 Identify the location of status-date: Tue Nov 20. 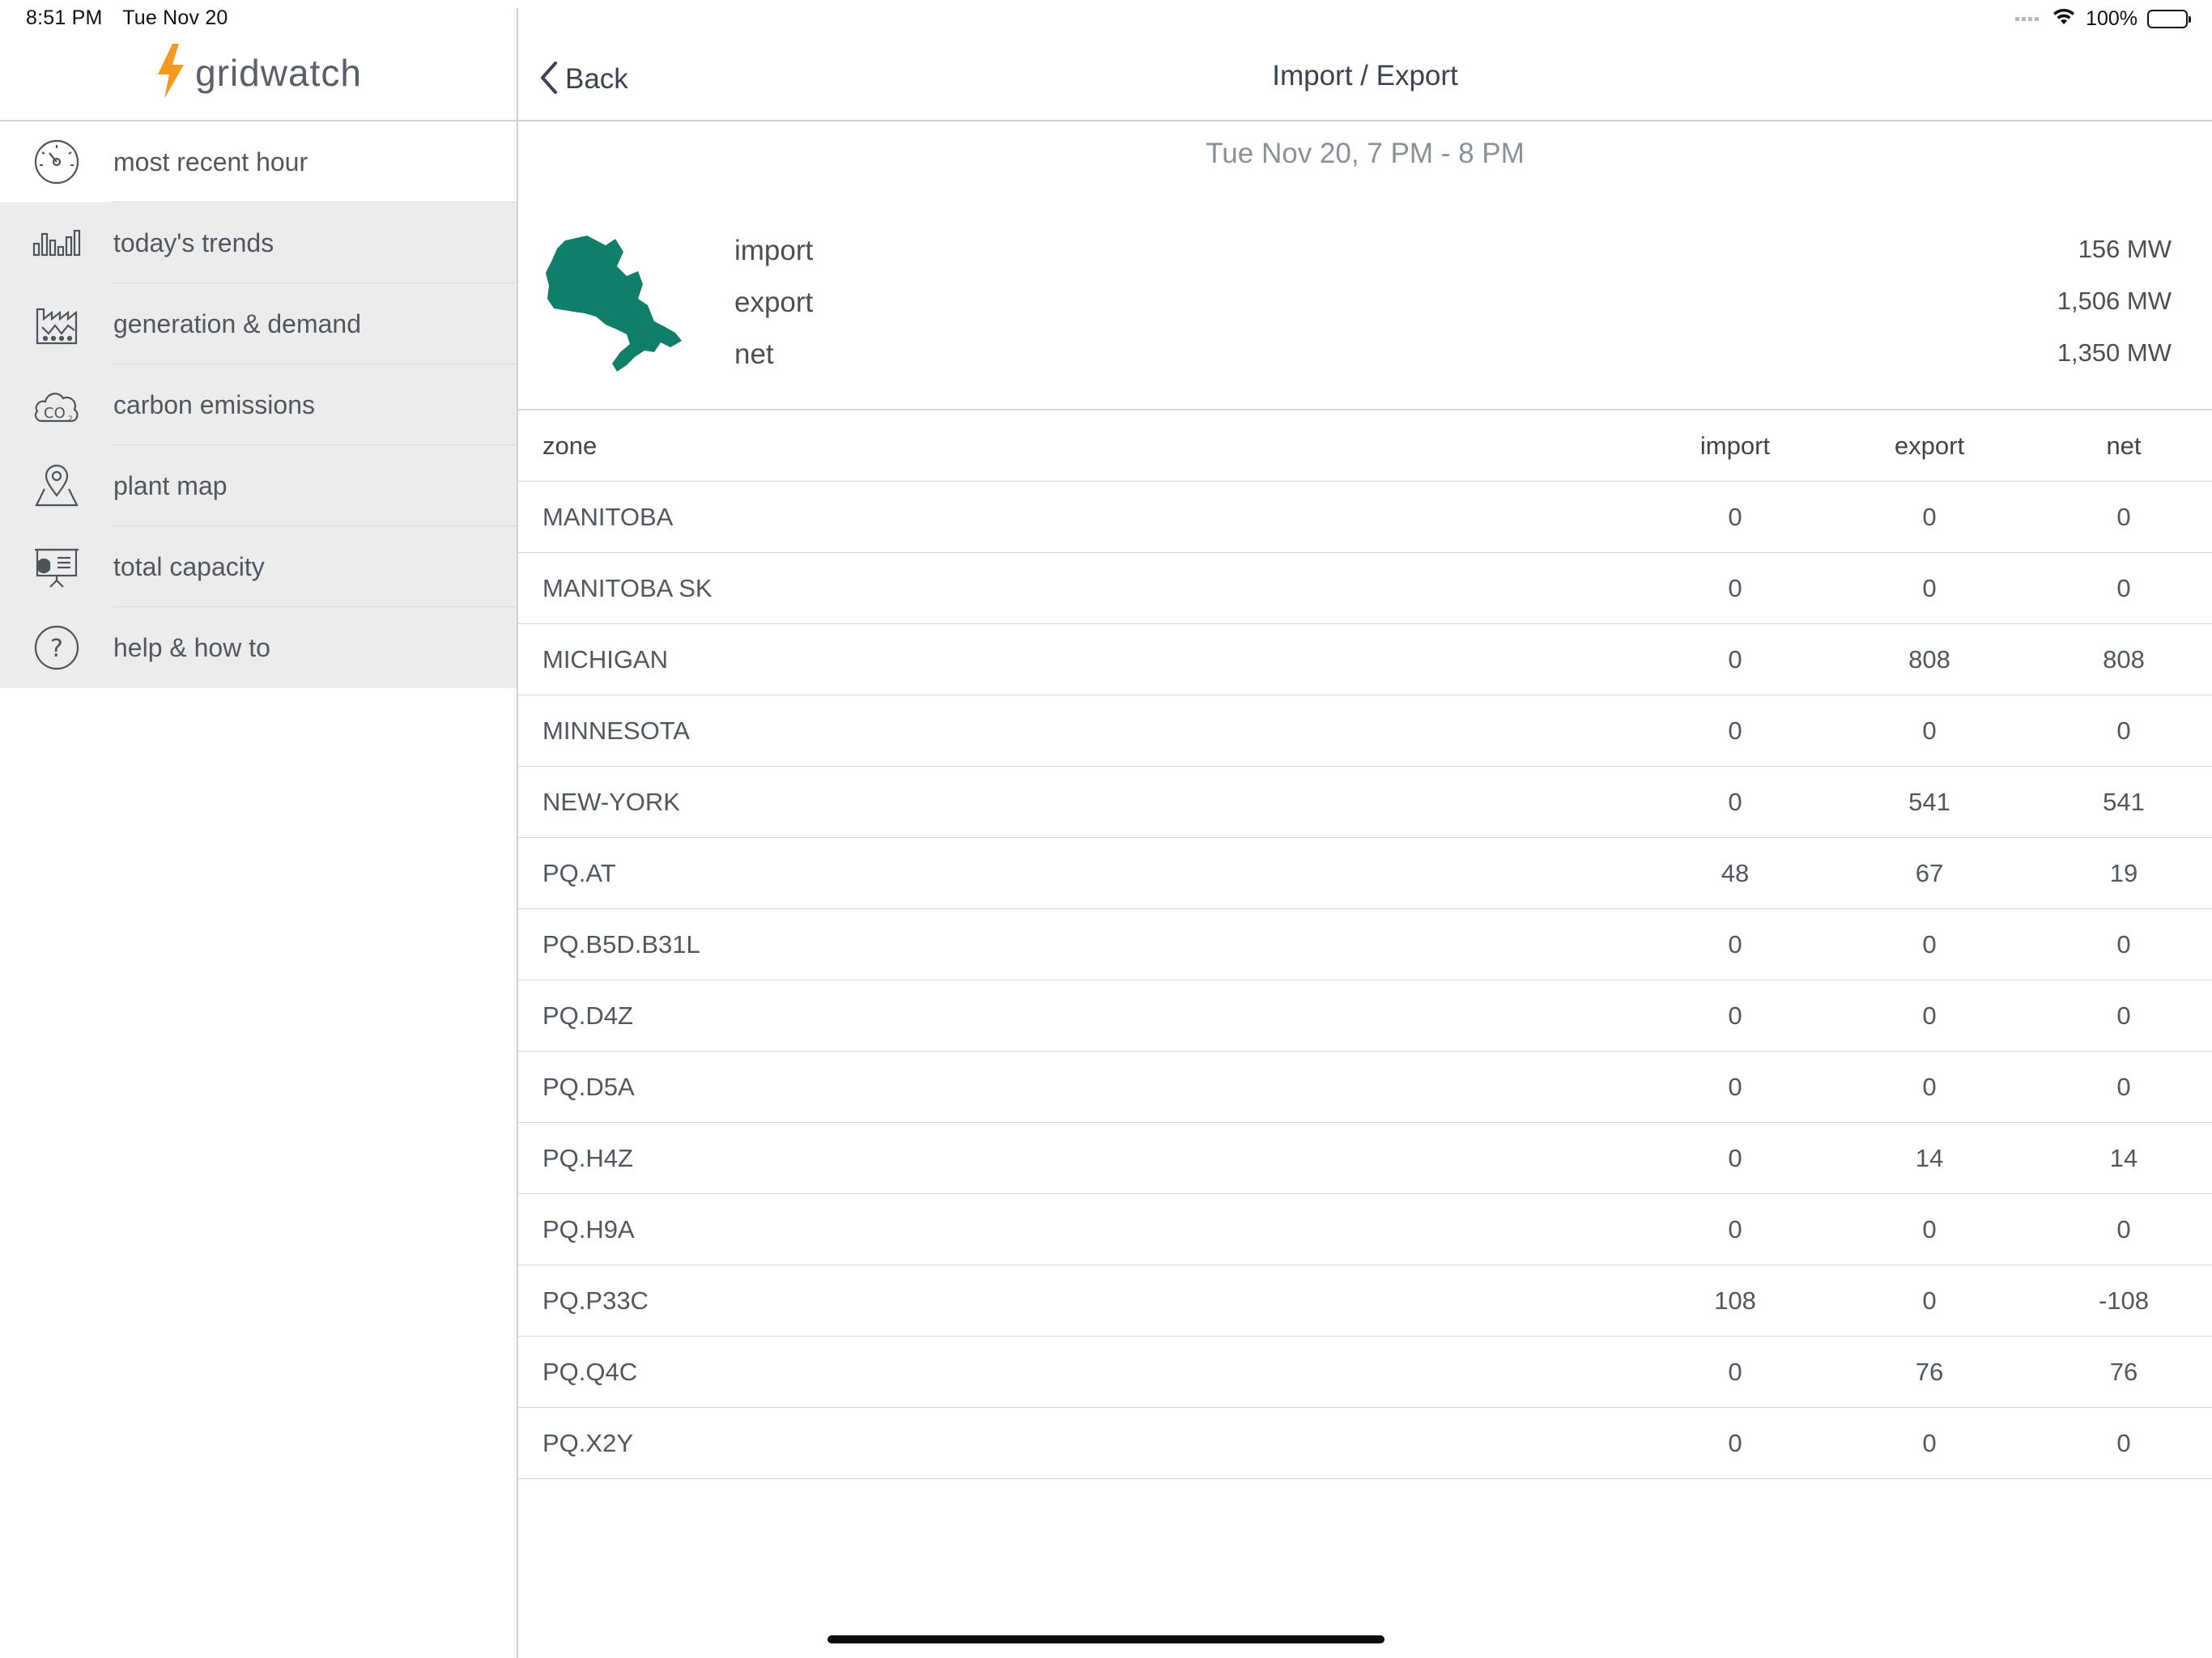
(175, 17).